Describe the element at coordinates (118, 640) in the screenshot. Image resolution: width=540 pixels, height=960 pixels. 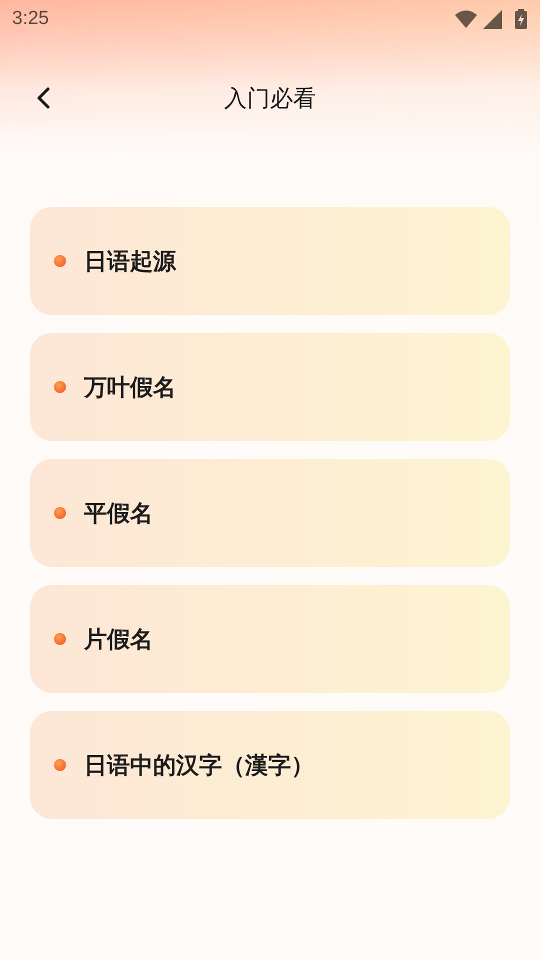
I see `topic-label: 片假名` at that location.